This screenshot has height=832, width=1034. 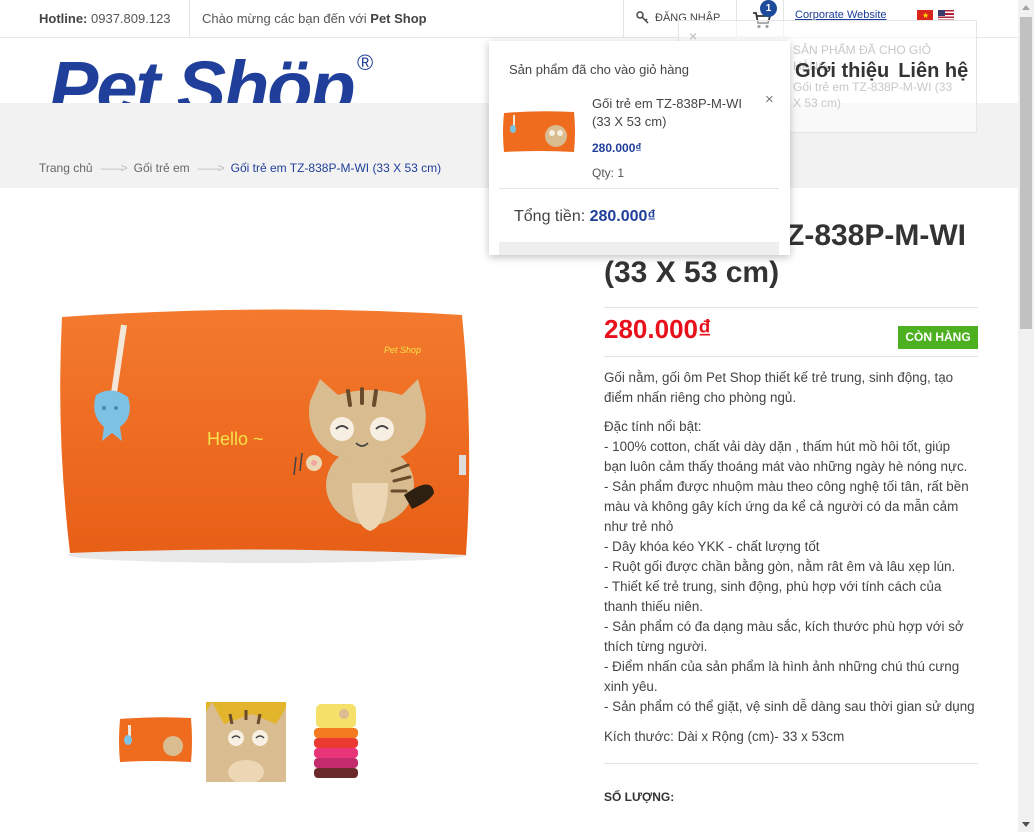 I want to click on product-main-image: Pet Shop Hello ~, so click(x=268, y=436).